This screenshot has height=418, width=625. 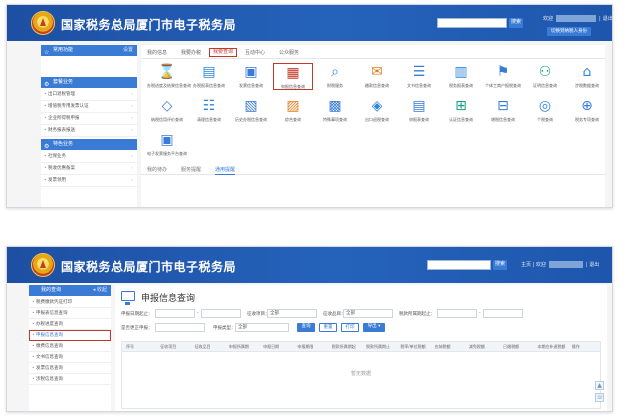 What do you see at coordinates (587, 72) in the screenshot?
I see `query-tile-icon: ⌂` at bounding box center [587, 72].